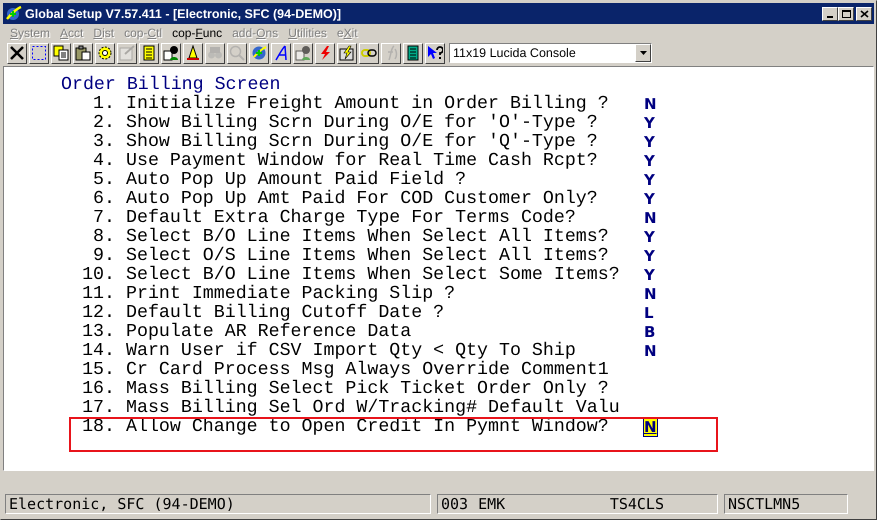 The image size is (877, 520). I want to click on option-label: Mass Billing Sel Ord W/Tracking# Default Valu, so click(373, 408).